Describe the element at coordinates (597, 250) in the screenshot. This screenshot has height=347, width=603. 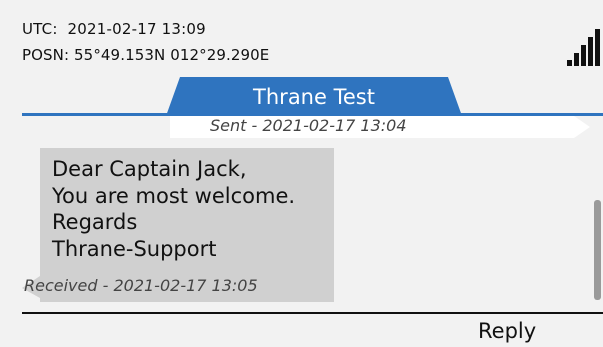
I see `scrollbar-thumb` at that location.